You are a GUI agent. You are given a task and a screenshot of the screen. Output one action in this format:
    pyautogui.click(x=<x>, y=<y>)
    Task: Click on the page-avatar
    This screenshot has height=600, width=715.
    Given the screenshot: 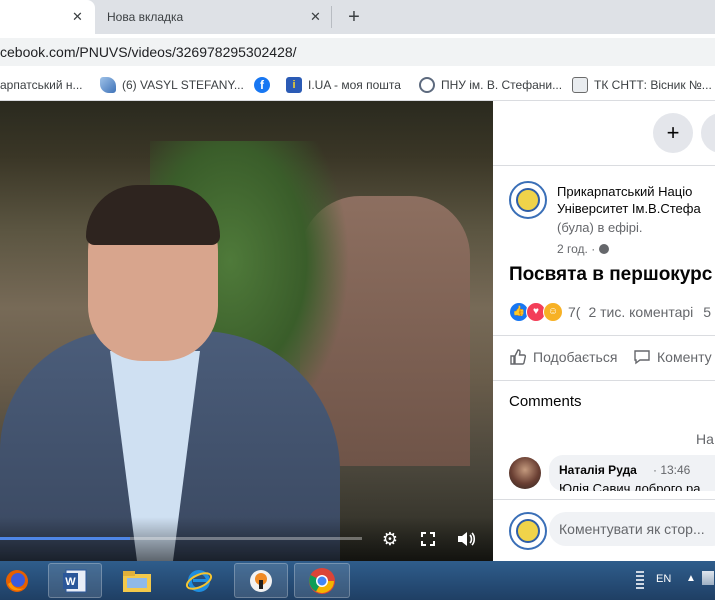 What is the action you would take?
    pyautogui.click(x=528, y=200)
    